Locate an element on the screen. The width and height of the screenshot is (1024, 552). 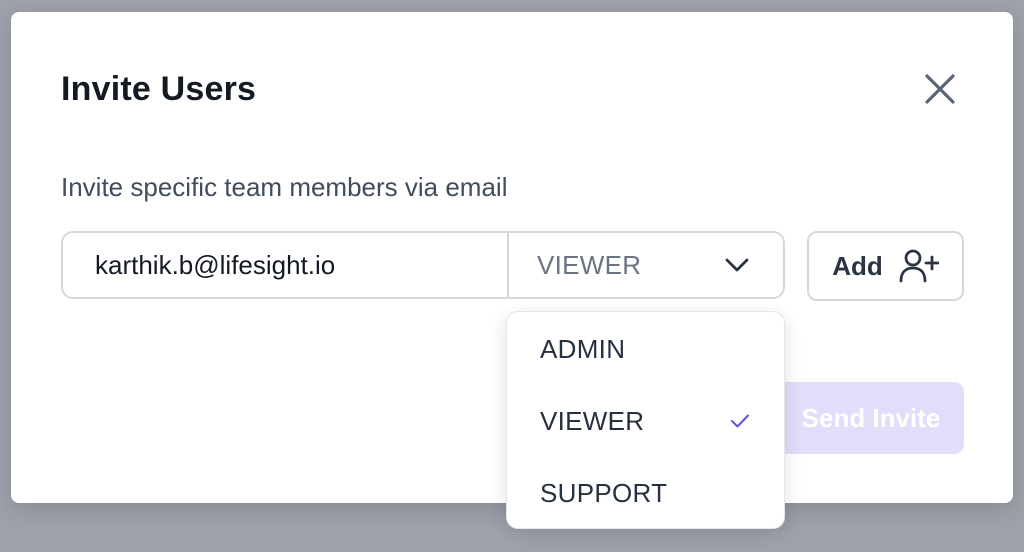
modal-title: Invite Users is located at coordinates (159, 89).